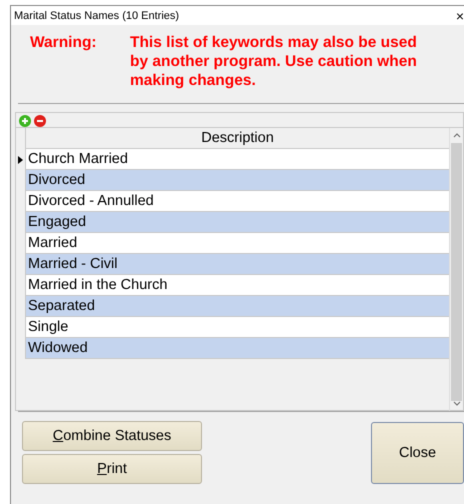 This screenshot has width=464, height=504. I want to click on table-cell: Divorced - Annulled, so click(237, 201).